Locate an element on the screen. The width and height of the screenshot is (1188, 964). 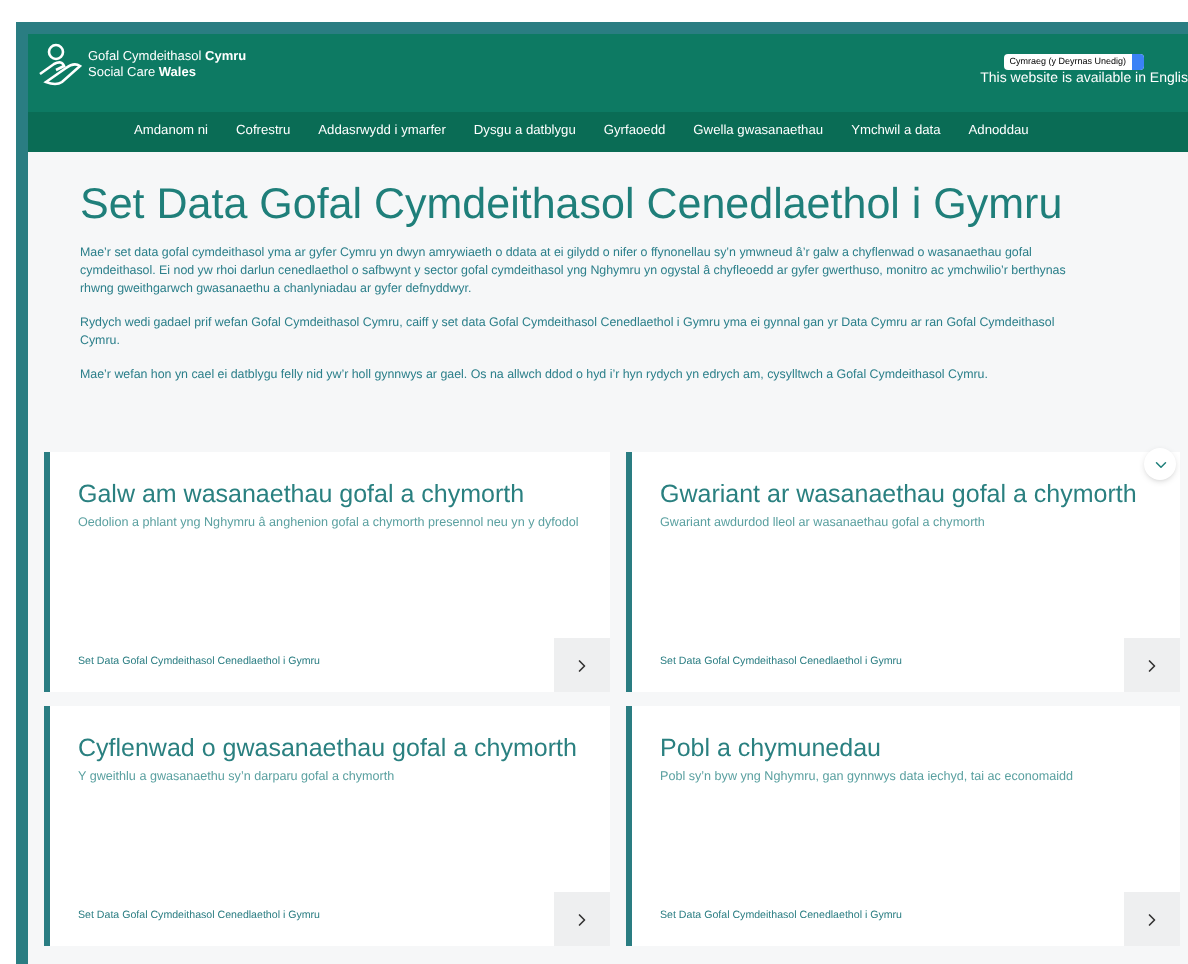
card-title: Pobl a chymunedau is located at coordinates (771, 749).